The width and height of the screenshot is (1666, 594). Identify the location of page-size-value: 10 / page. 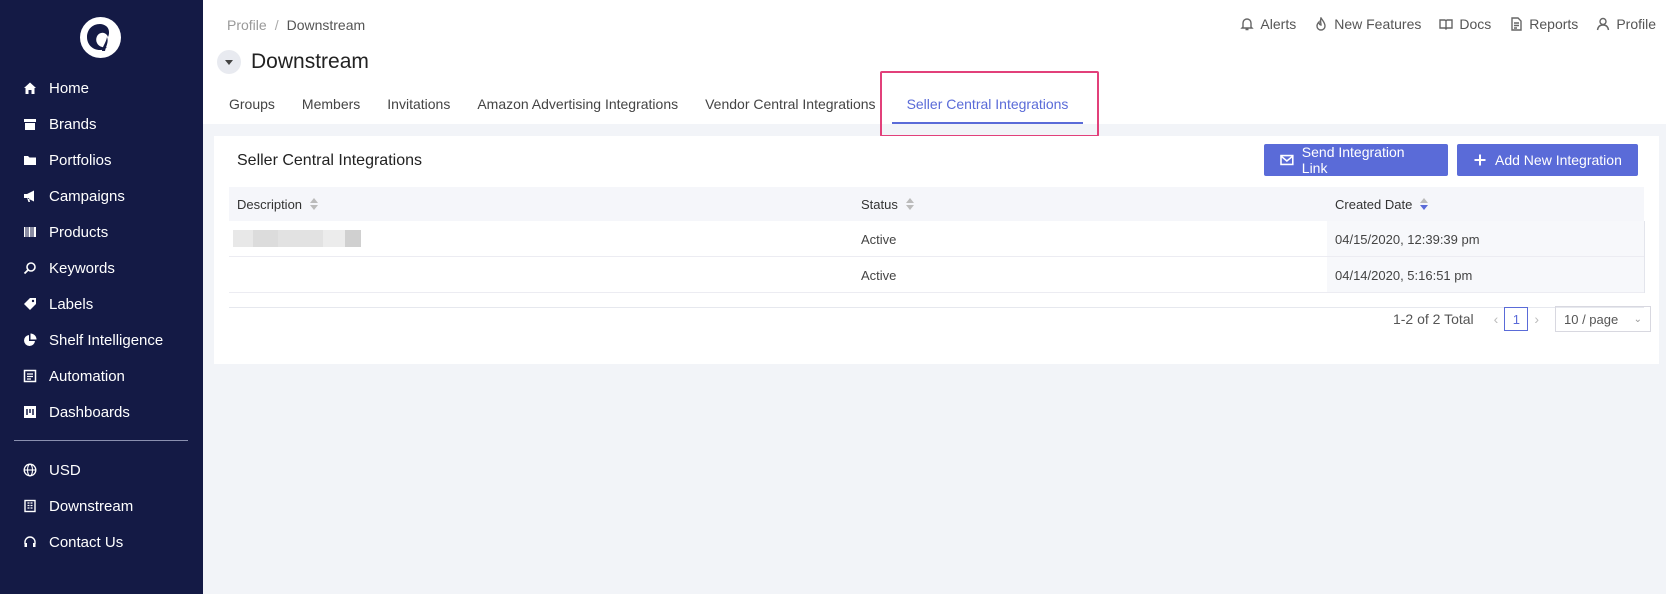
(1591, 319).